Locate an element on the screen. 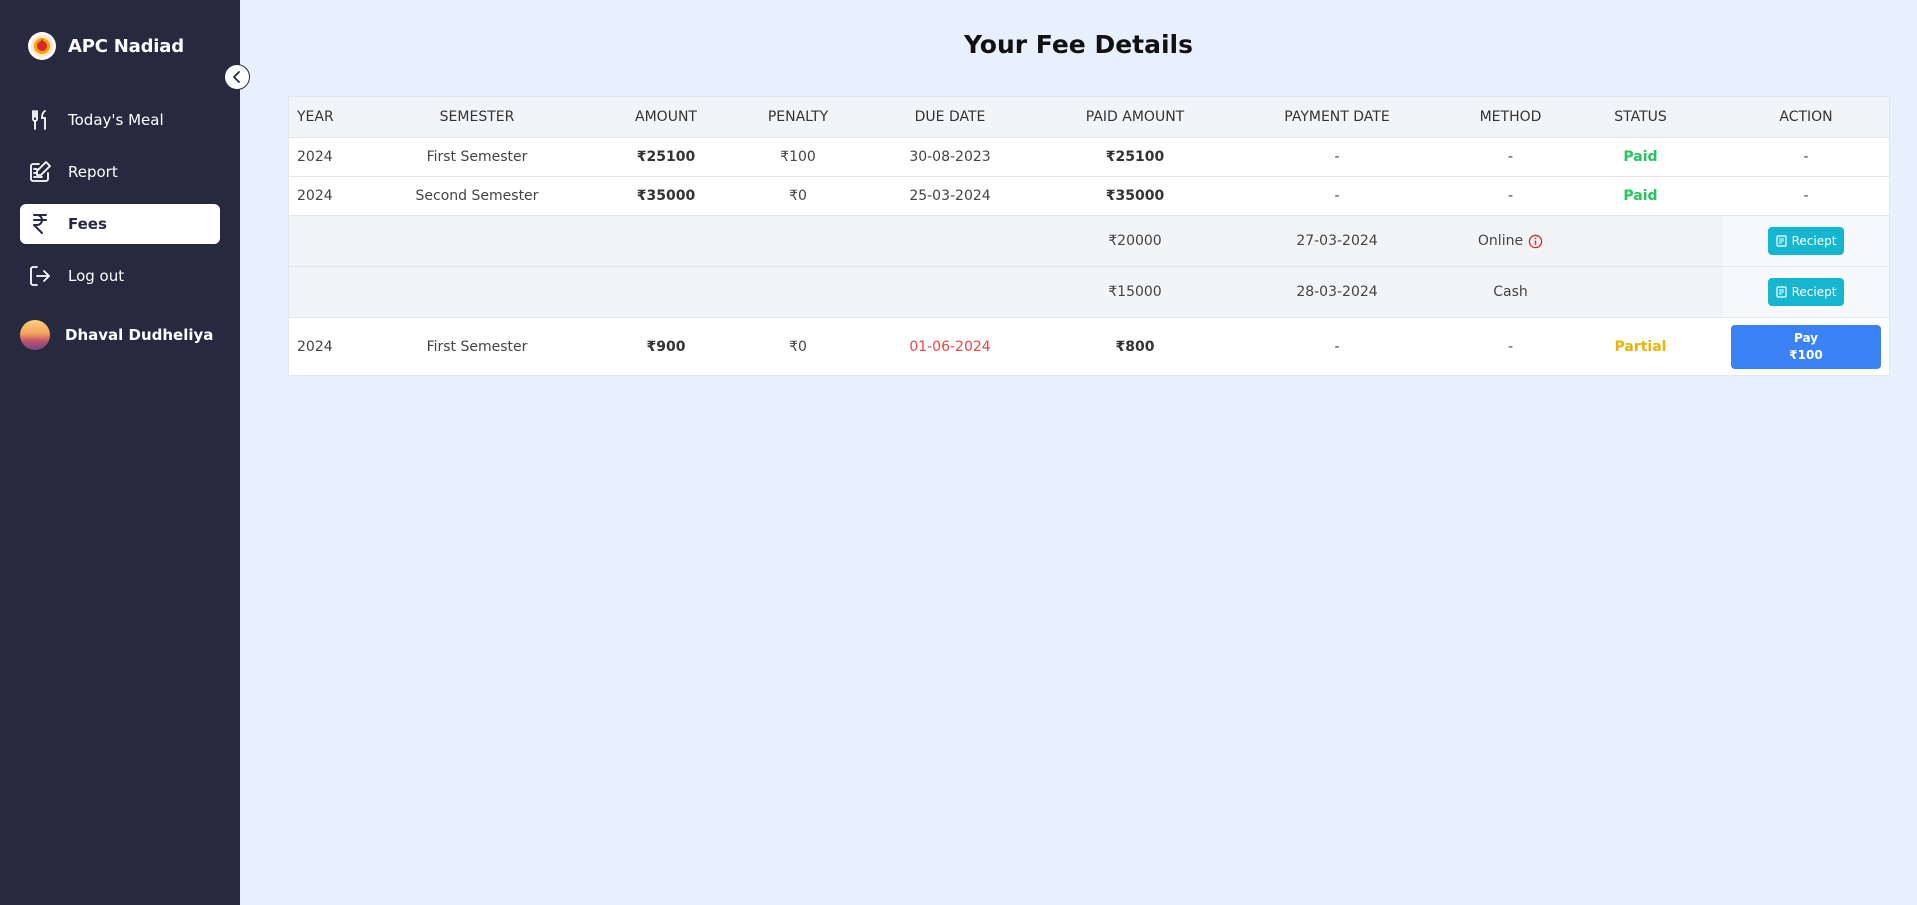 This screenshot has height=905, width=1917. cell-payment-date: 28-03-2024 is located at coordinates (1337, 292).